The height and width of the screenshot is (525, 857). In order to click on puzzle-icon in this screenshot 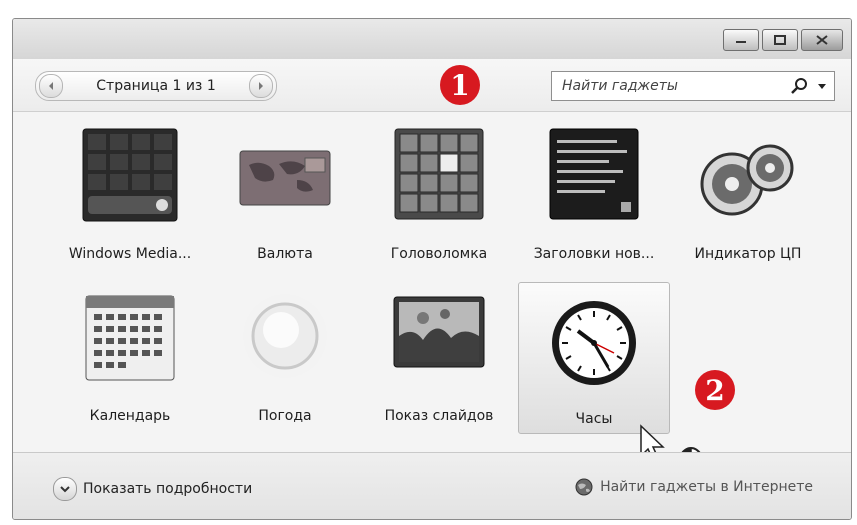, I will do `click(439, 174)`.